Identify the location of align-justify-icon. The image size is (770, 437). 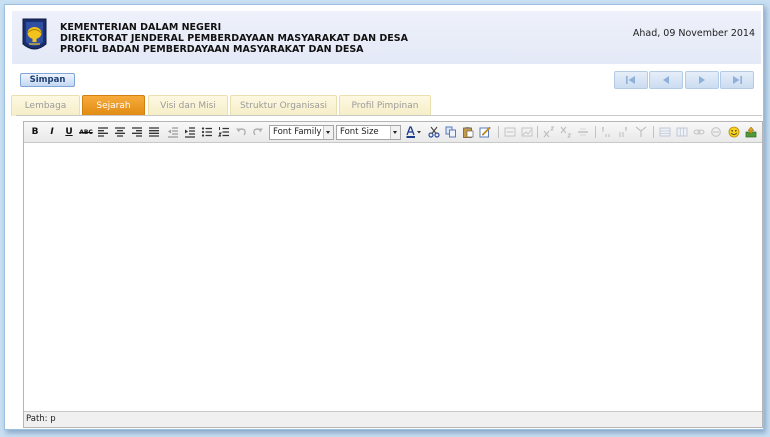
(154, 132).